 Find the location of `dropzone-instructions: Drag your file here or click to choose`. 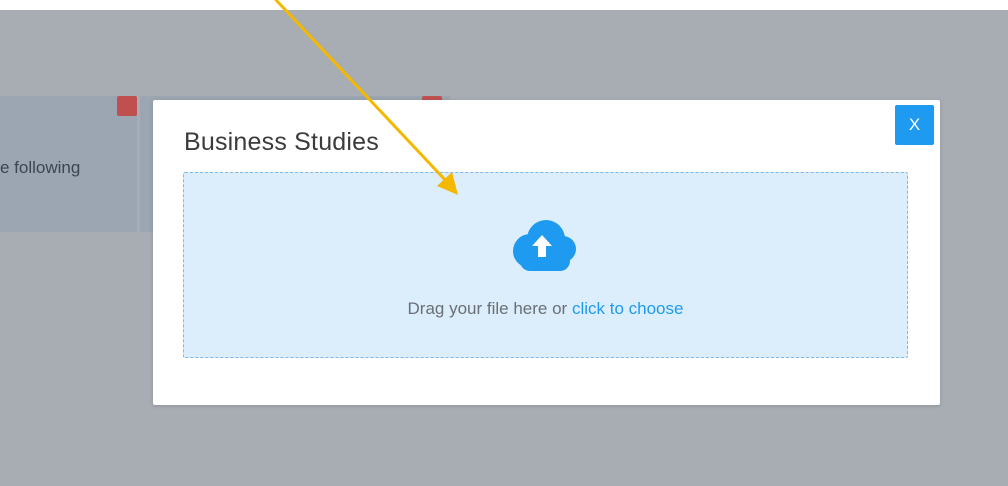

dropzone-instructions: Drag your file here or click to choose is located at coordinates (545, 309).